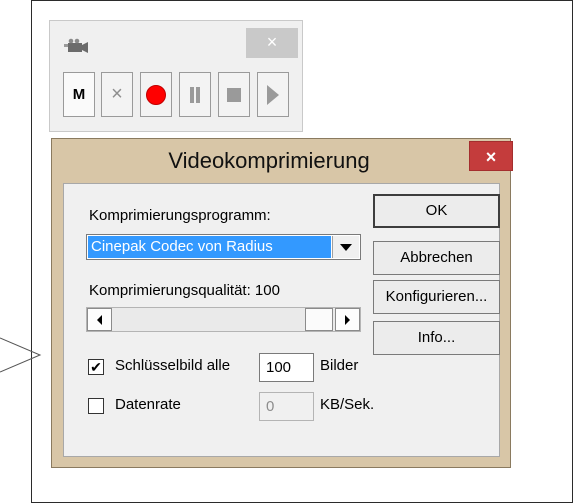 The height and width of the screenshot is (503, 573). Describe the element at coordinates (209, 247) in the screenshot. I see `codec-selected-value: Cinepak Codec von Radius` at that location.